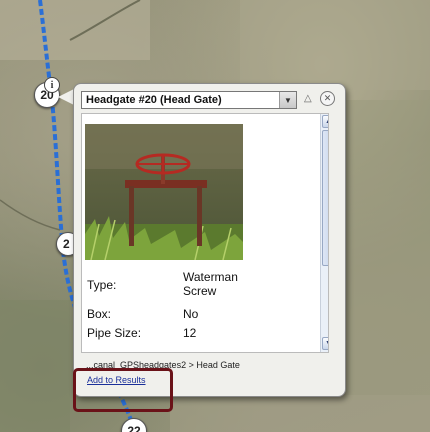 Image resolution: width=430 pixels, height=432 pixels. I want to click on collapse-icon: △, so click(308, 98).